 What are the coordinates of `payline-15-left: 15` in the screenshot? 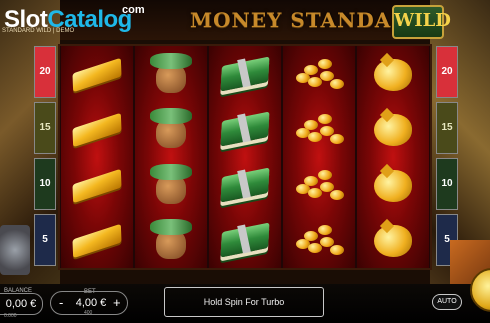 It's located at (45, 128).